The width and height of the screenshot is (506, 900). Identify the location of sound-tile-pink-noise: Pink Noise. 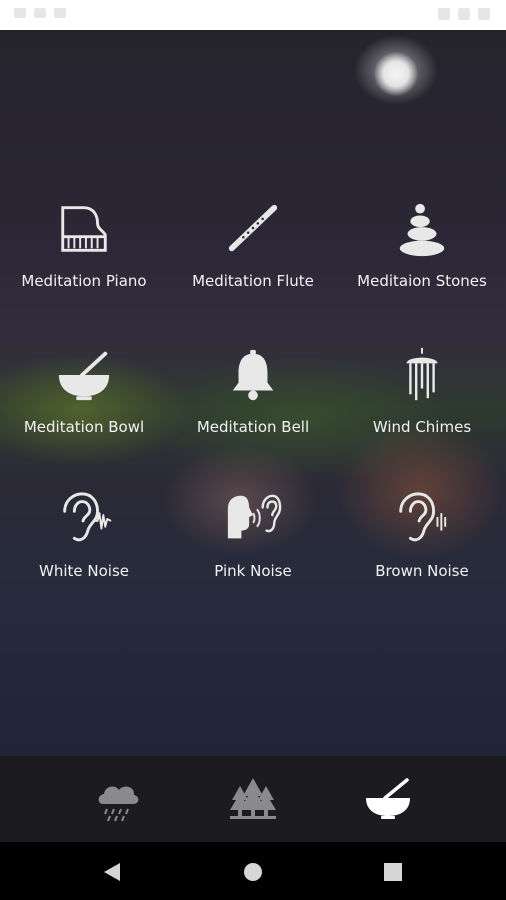
(253, 535).